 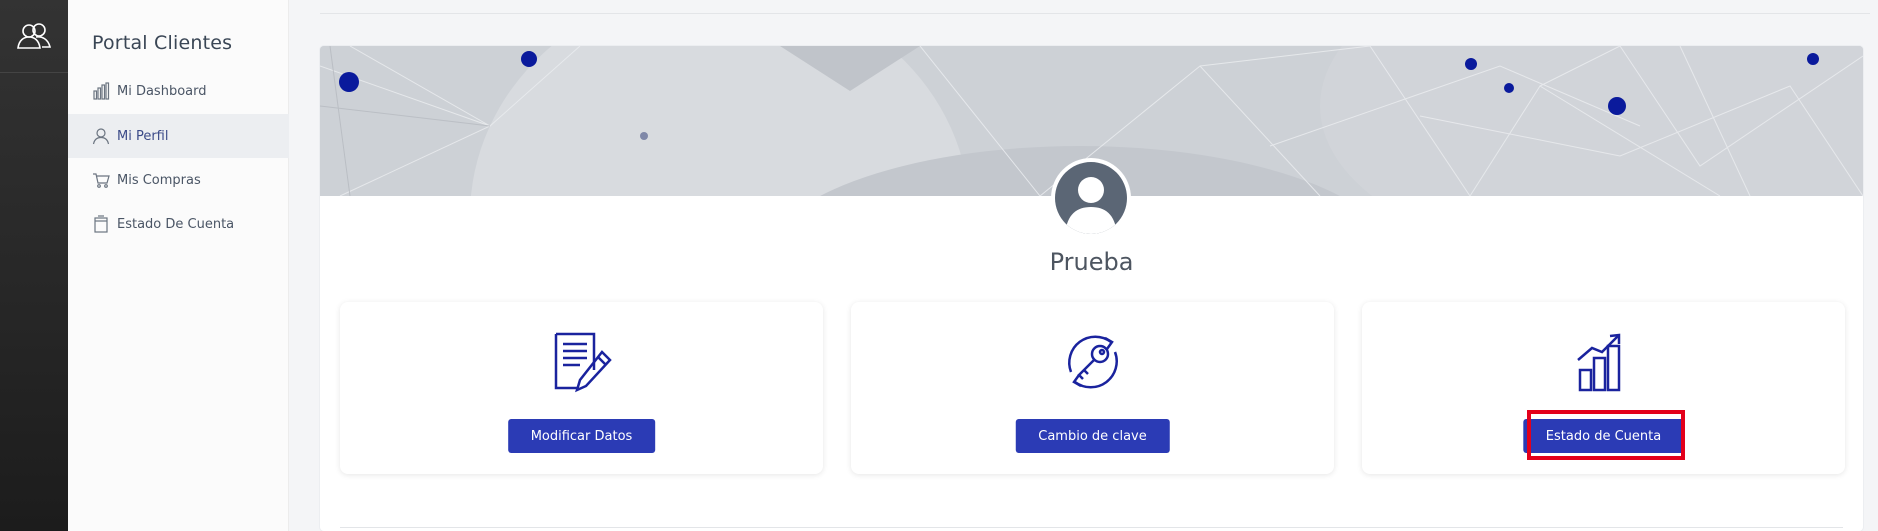 What do you see at coordinates (162, 43) in the screenshot?
I see `sidebar-title: Portal Clientes` at bounding box center [162, 43].